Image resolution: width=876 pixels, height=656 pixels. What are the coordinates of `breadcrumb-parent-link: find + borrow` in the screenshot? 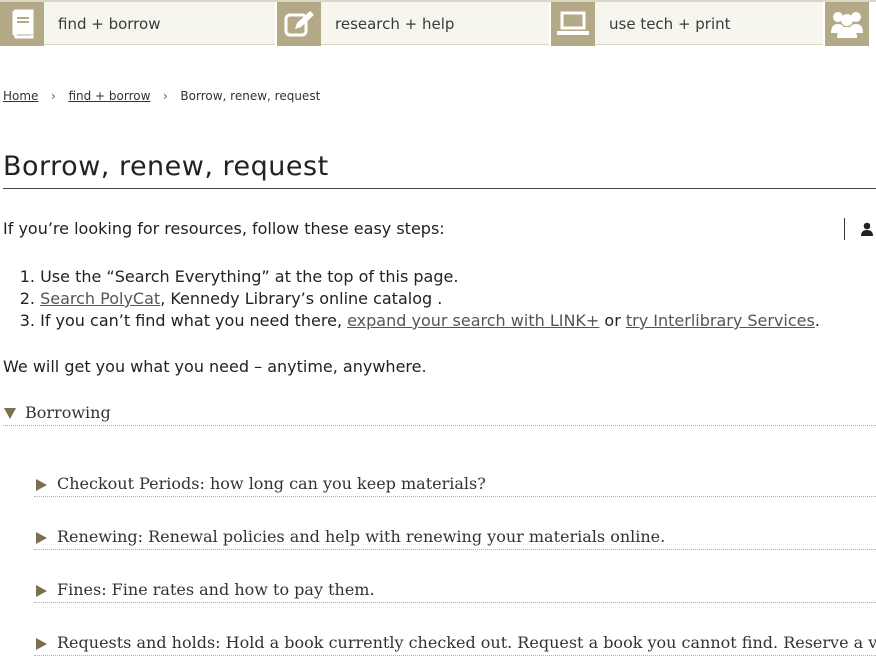 It's located at (109, 96).